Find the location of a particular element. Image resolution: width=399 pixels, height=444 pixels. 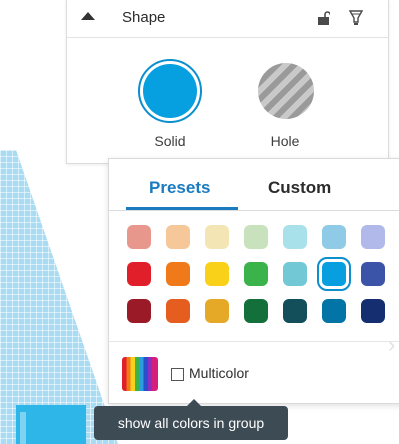

shape-panel-header: Shape is located at coordinates (227, 19).